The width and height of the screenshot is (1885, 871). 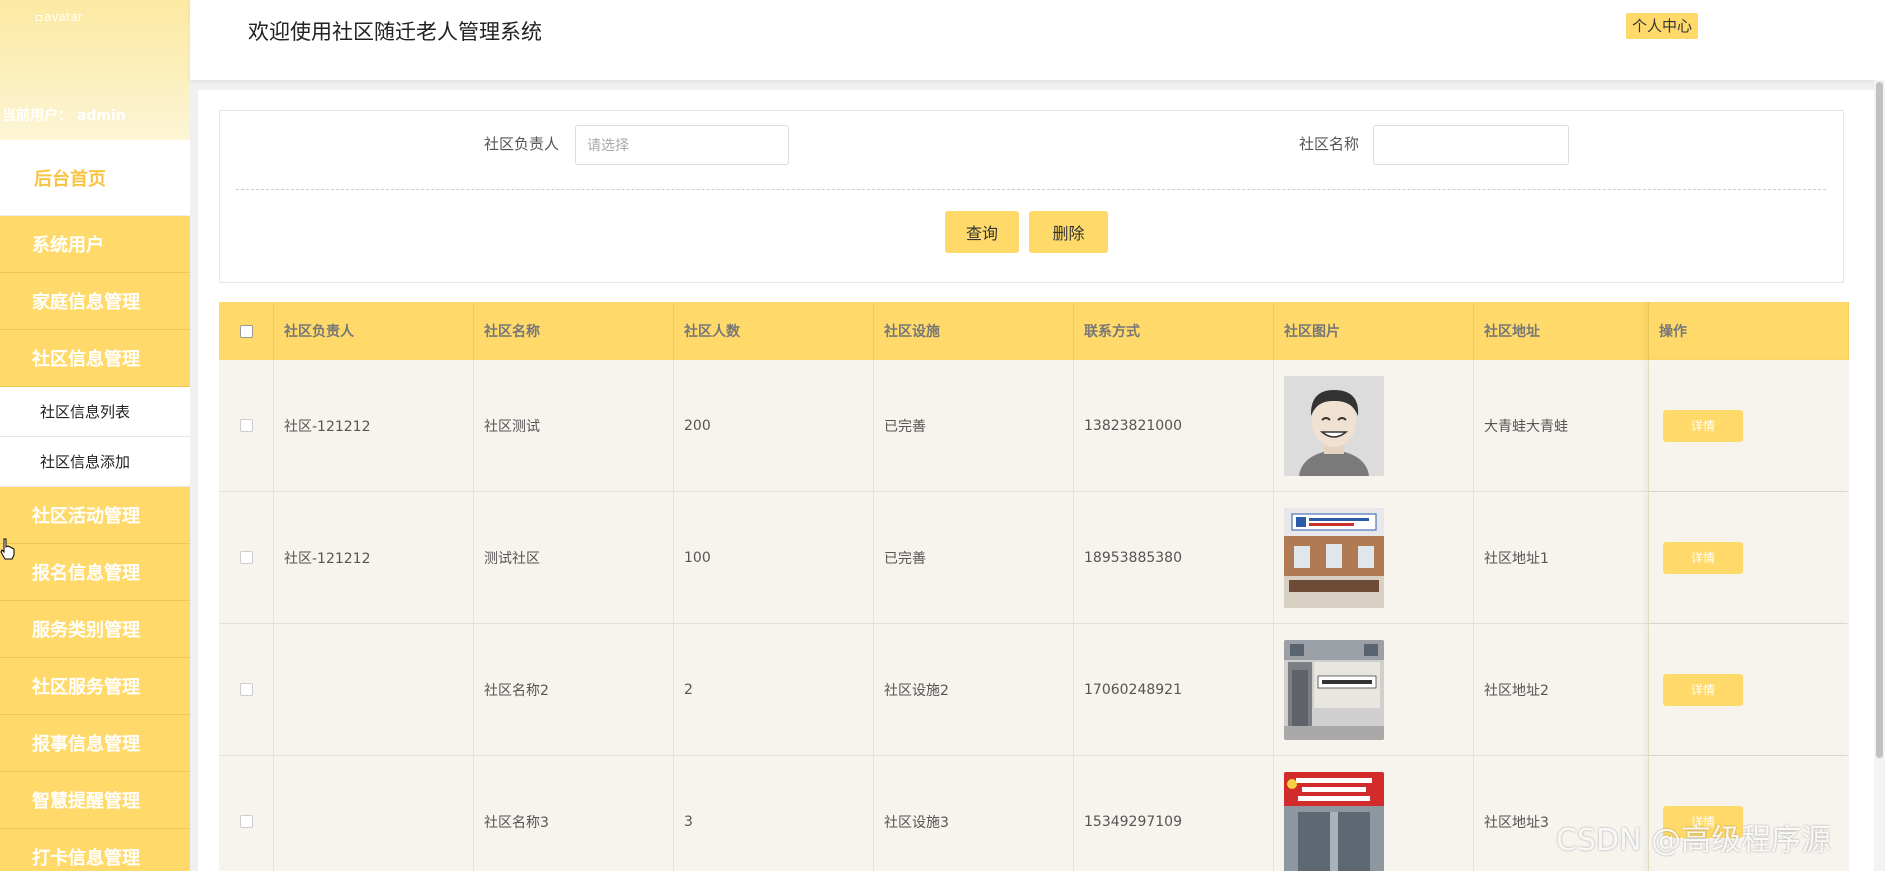 I want to click on cell-count: 100, so click(x=774, y=557).